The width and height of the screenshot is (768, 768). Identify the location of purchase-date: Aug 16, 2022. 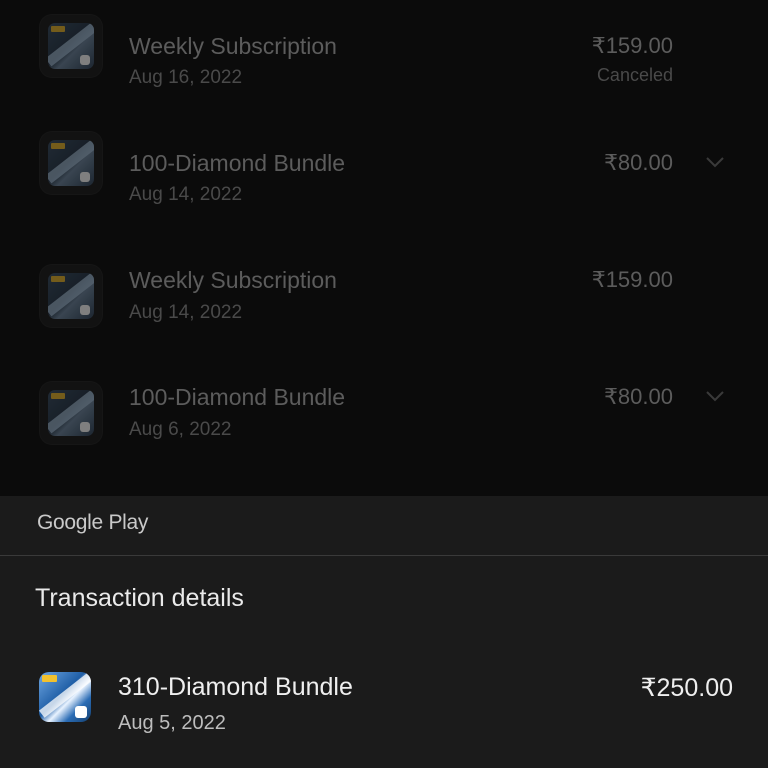
(186, 77).